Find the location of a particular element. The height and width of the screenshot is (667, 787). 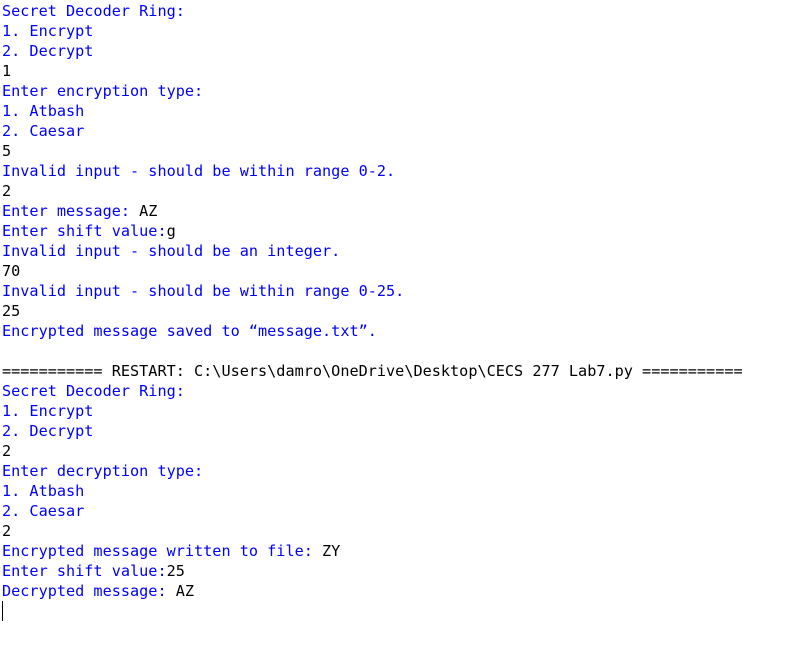

console-input-line: 1 is located at coordinates (7, 71).